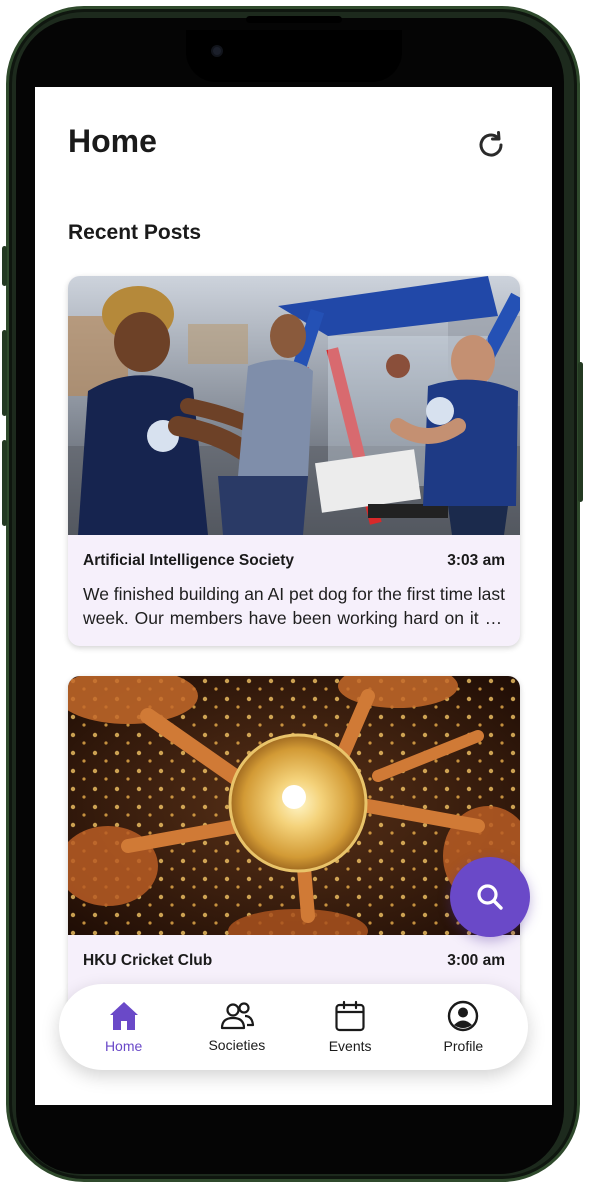 The image size is (590, 1192). What do you see at coordinates (294, 19) in the screenshot?
I see `speaker-grille` at bounding box center [294, 19].